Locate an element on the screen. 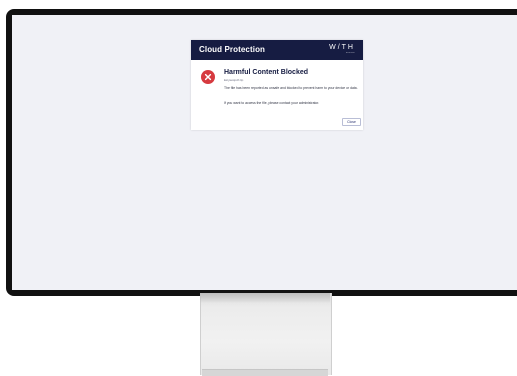  blocked-heading: Harmful Content Blocked is located at coordinates (266, 72).